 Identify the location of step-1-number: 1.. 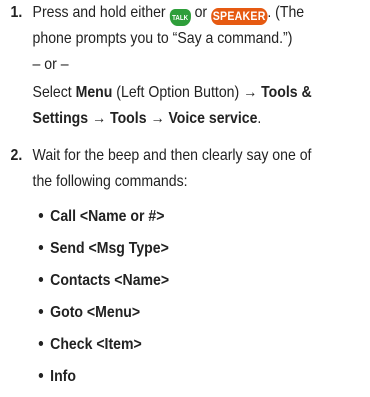
(16, 12).